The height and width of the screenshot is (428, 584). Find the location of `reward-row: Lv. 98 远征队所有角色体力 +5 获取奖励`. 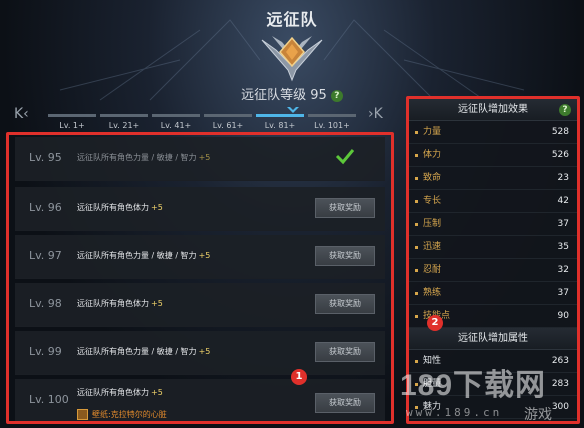

reward-row: Lv. 98 远征队所有角色体力 +5 获取奖励 is located at coordinates (200, 305).